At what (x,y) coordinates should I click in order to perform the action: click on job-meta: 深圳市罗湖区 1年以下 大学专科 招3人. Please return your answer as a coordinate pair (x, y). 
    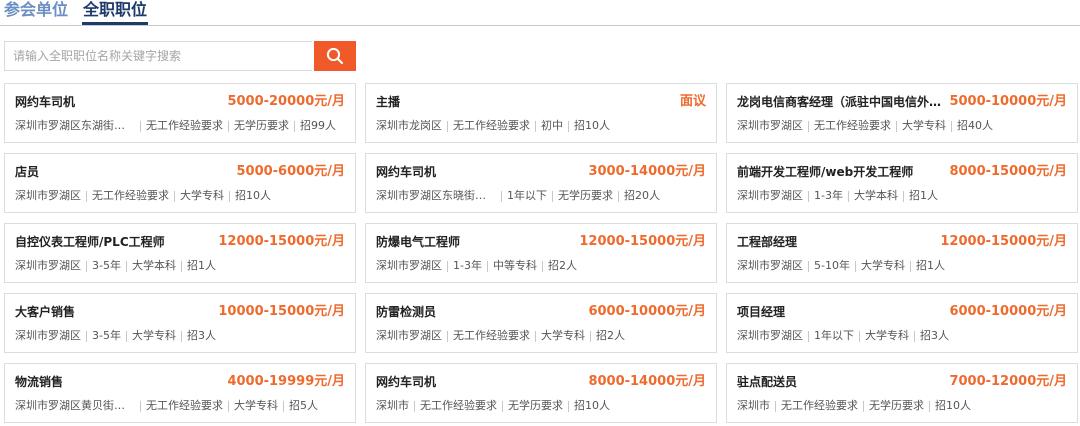
    Looking at the image, I should click on (903, 336).